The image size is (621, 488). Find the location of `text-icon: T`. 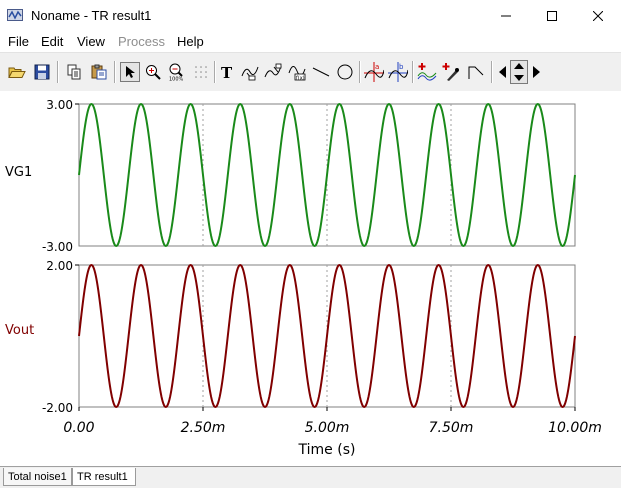

text-icon: T is located at coordinates (227, 72).